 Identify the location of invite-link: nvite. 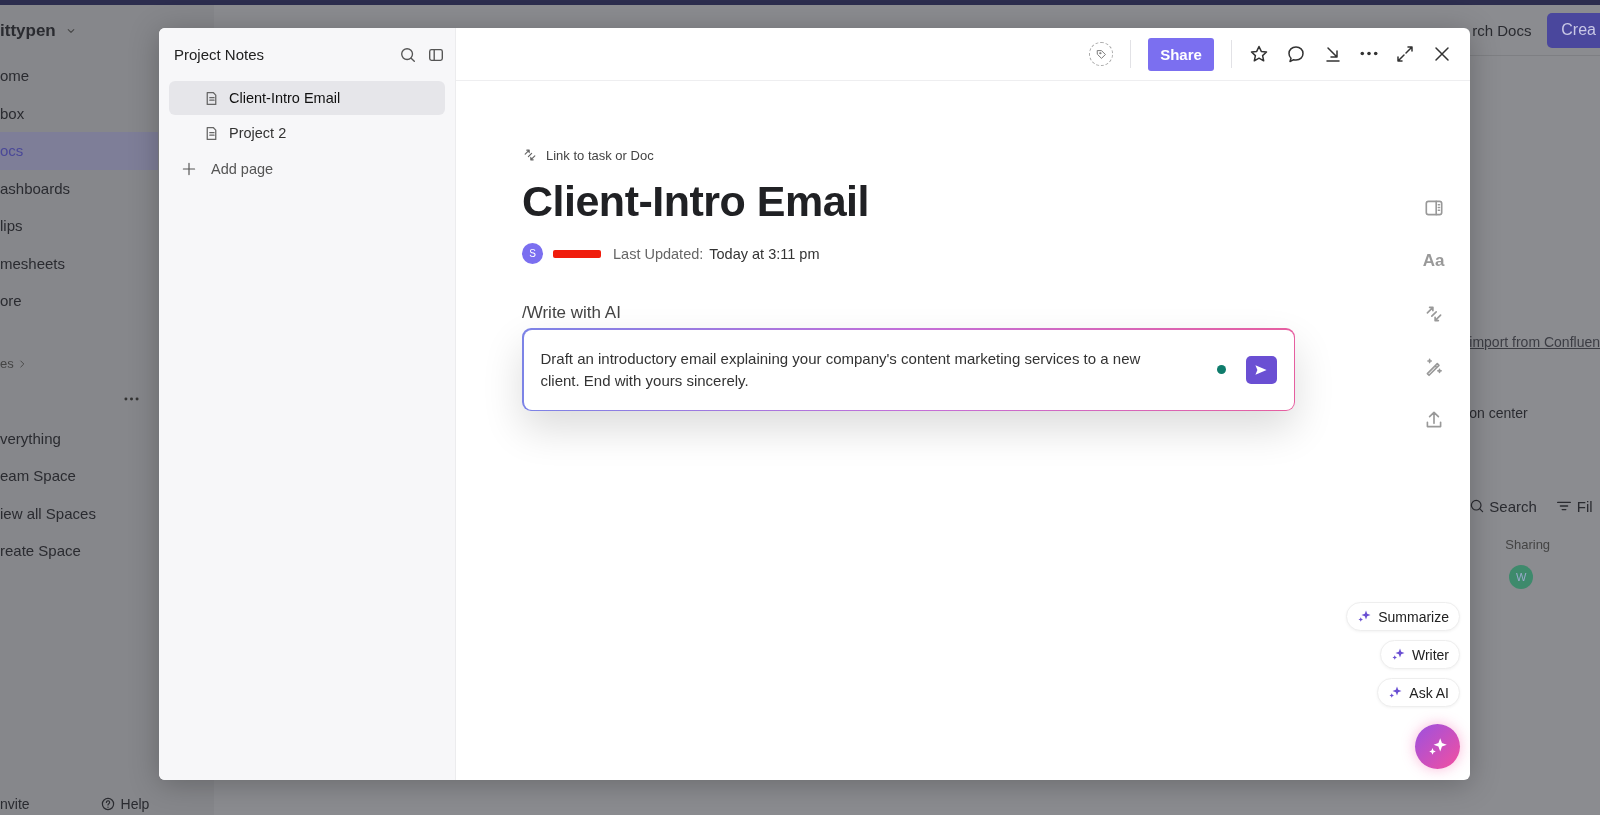
(15, 804).